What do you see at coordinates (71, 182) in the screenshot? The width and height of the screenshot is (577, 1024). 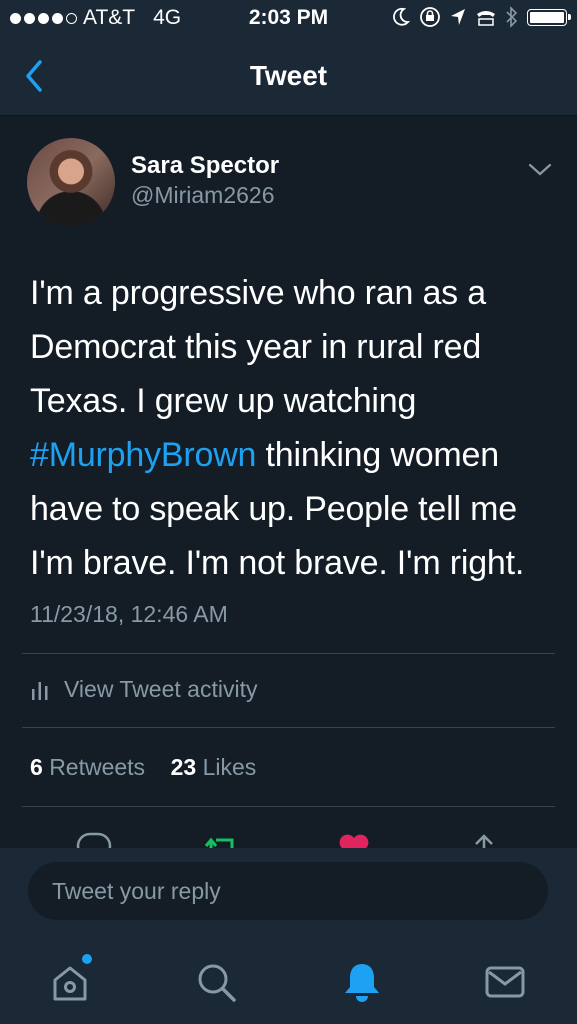 I see `avatar` at bounding box center [71, 182].